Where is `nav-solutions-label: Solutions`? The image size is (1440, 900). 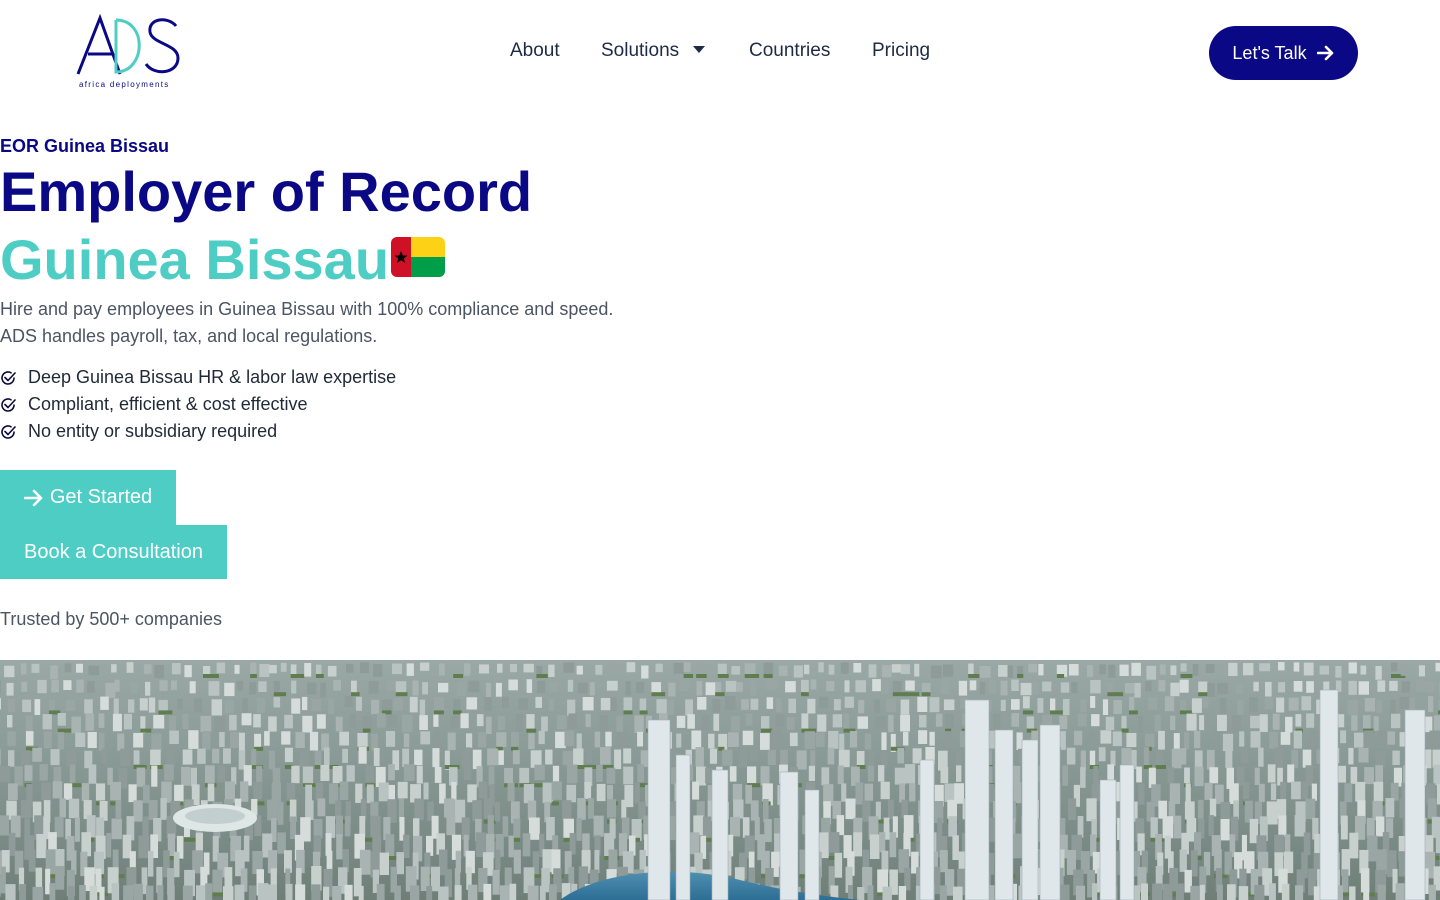 nav-solutions-label: Solutions is located at coordinates (640, 50).